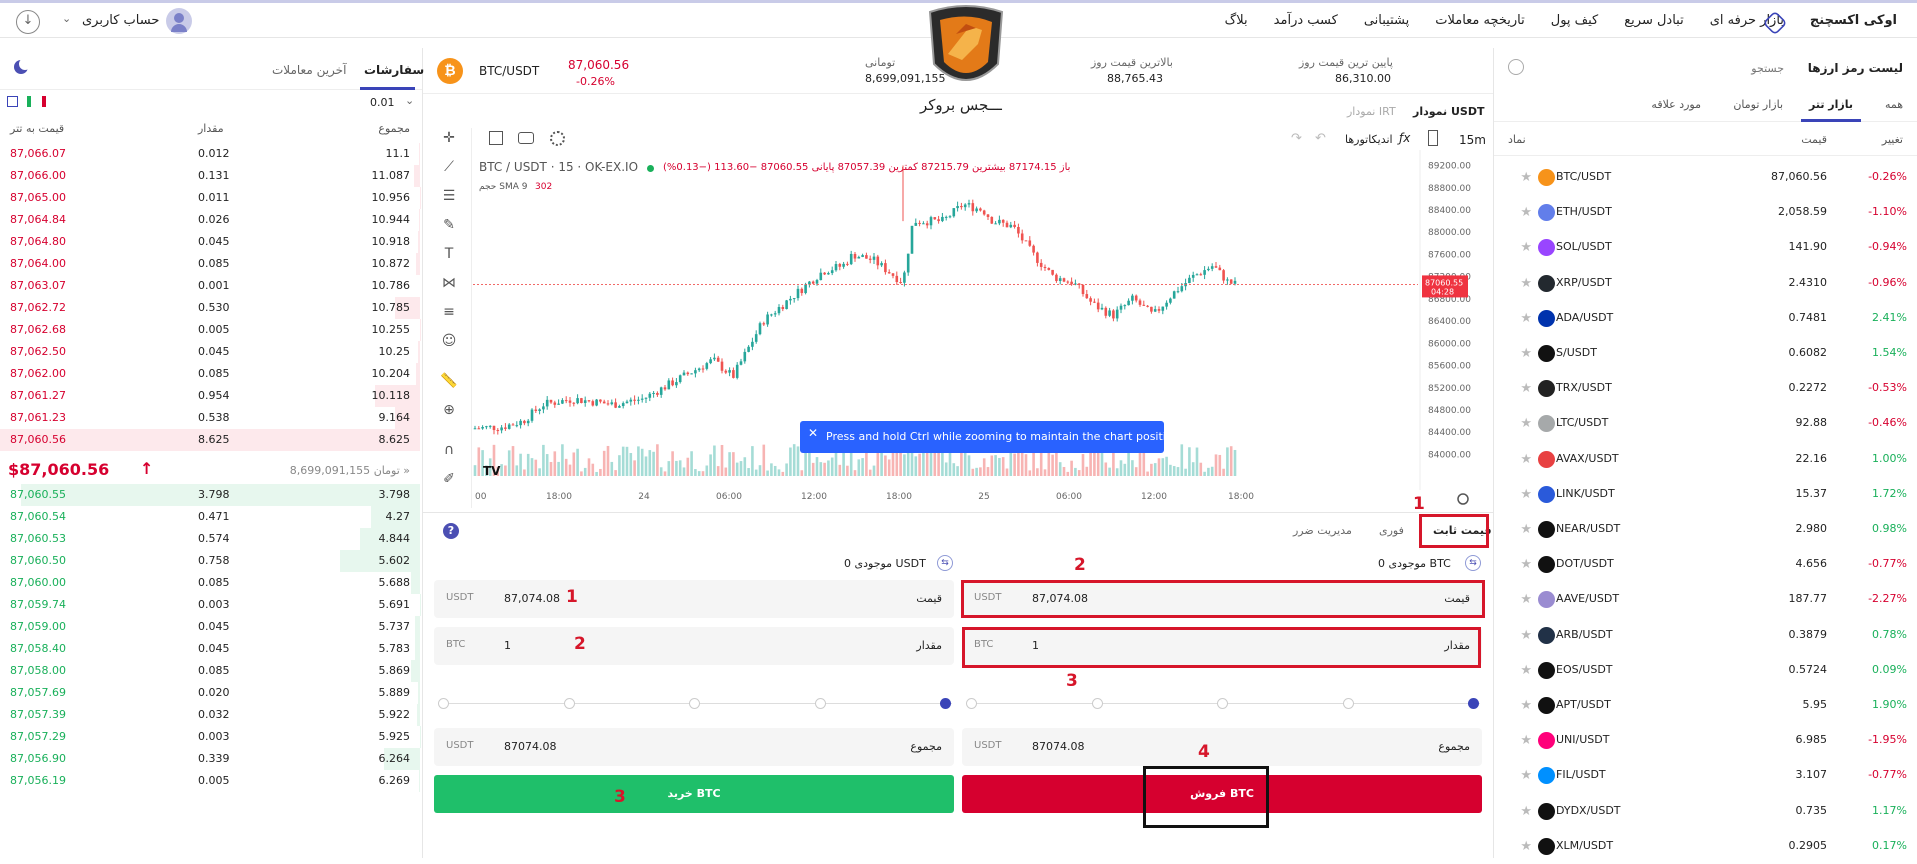 The image size is (1917, 864). What do you see at coordinates (210, 781) in the screenshot?
I see `bid-row: 87,056.190.0056.269` at bounding box center [210, 781].